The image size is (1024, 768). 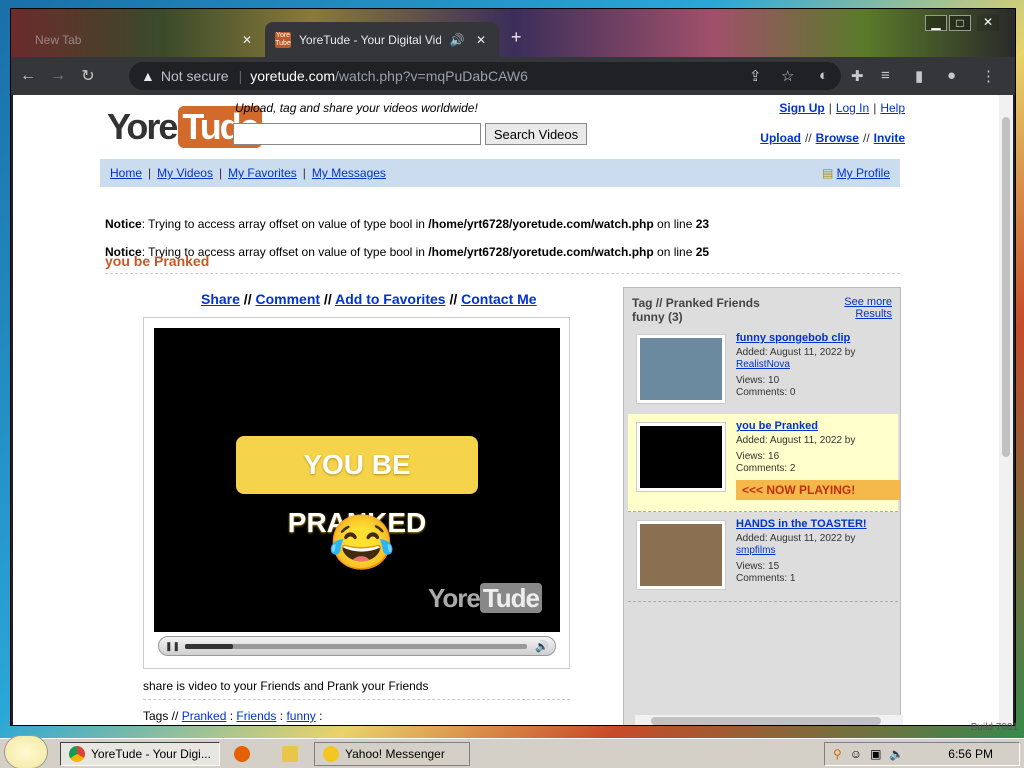 I want to click on horizontal-scrollbar, so click(x=769, y=720).